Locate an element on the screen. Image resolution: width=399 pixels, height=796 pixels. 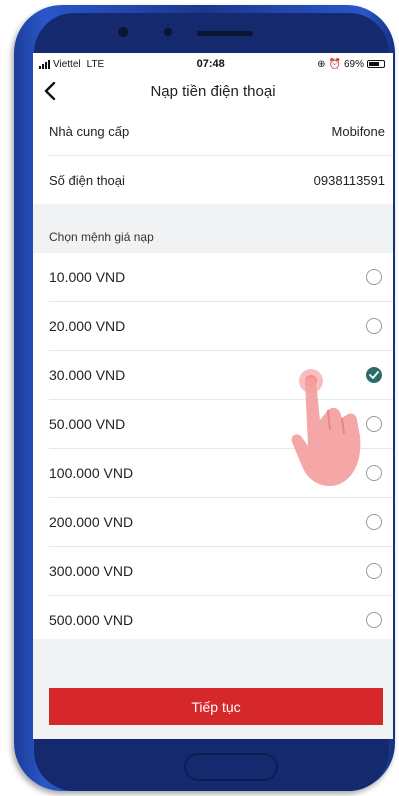
denomination-option: 300.000 VND is located at coordinates (221, 571).